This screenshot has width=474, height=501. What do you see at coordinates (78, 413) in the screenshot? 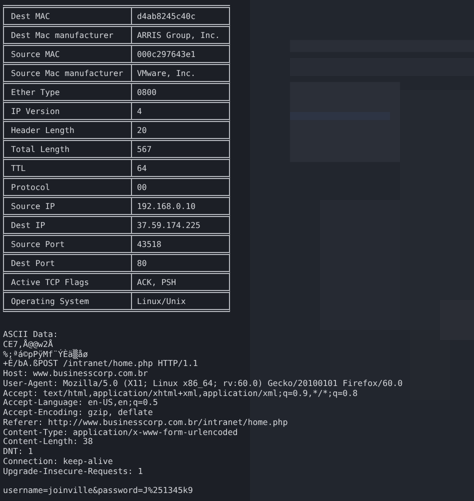
I see `ascii-line: Accept-Encoding: gzip, deflate` at bounding box center [78, 413].